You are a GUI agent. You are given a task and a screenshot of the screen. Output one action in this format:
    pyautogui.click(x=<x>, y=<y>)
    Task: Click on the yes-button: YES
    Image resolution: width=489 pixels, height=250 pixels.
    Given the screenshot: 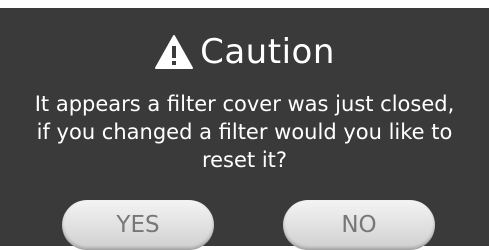 What is the action you would take?
    pyautogui.click(x=138, y=225)
    